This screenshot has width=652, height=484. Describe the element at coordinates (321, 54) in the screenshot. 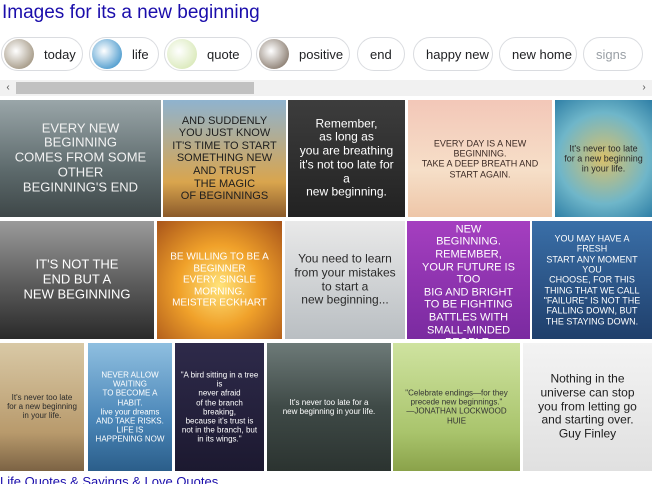

I see `chip-label: positive` at that location.